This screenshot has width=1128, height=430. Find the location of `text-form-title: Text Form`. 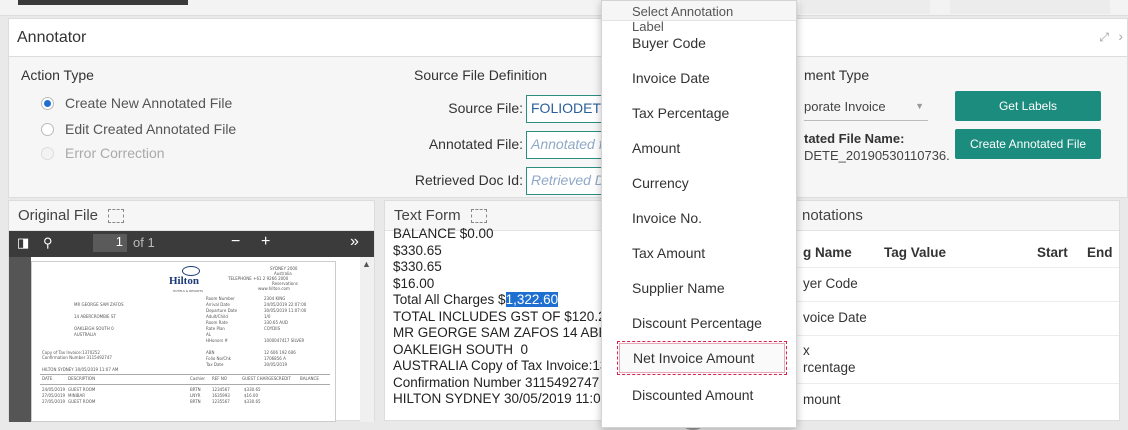

text-form-title: Text Form is located at coordinates (427, 215).